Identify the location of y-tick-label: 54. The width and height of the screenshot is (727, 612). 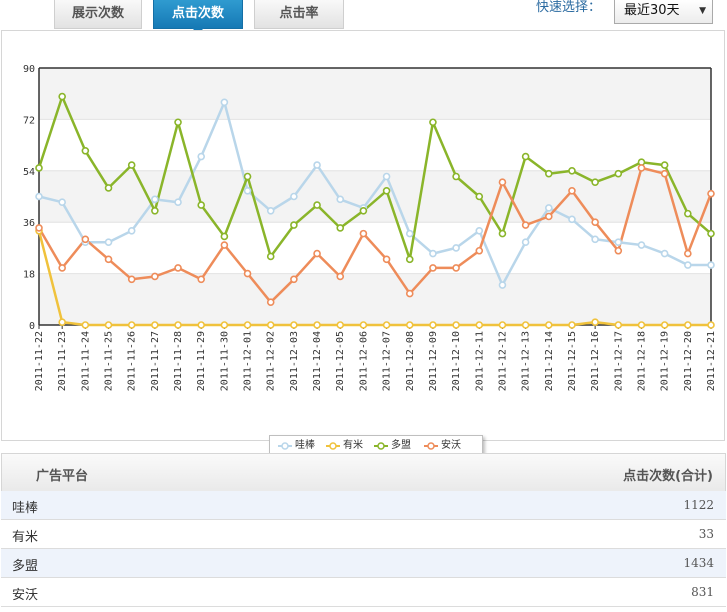
(29, 172).